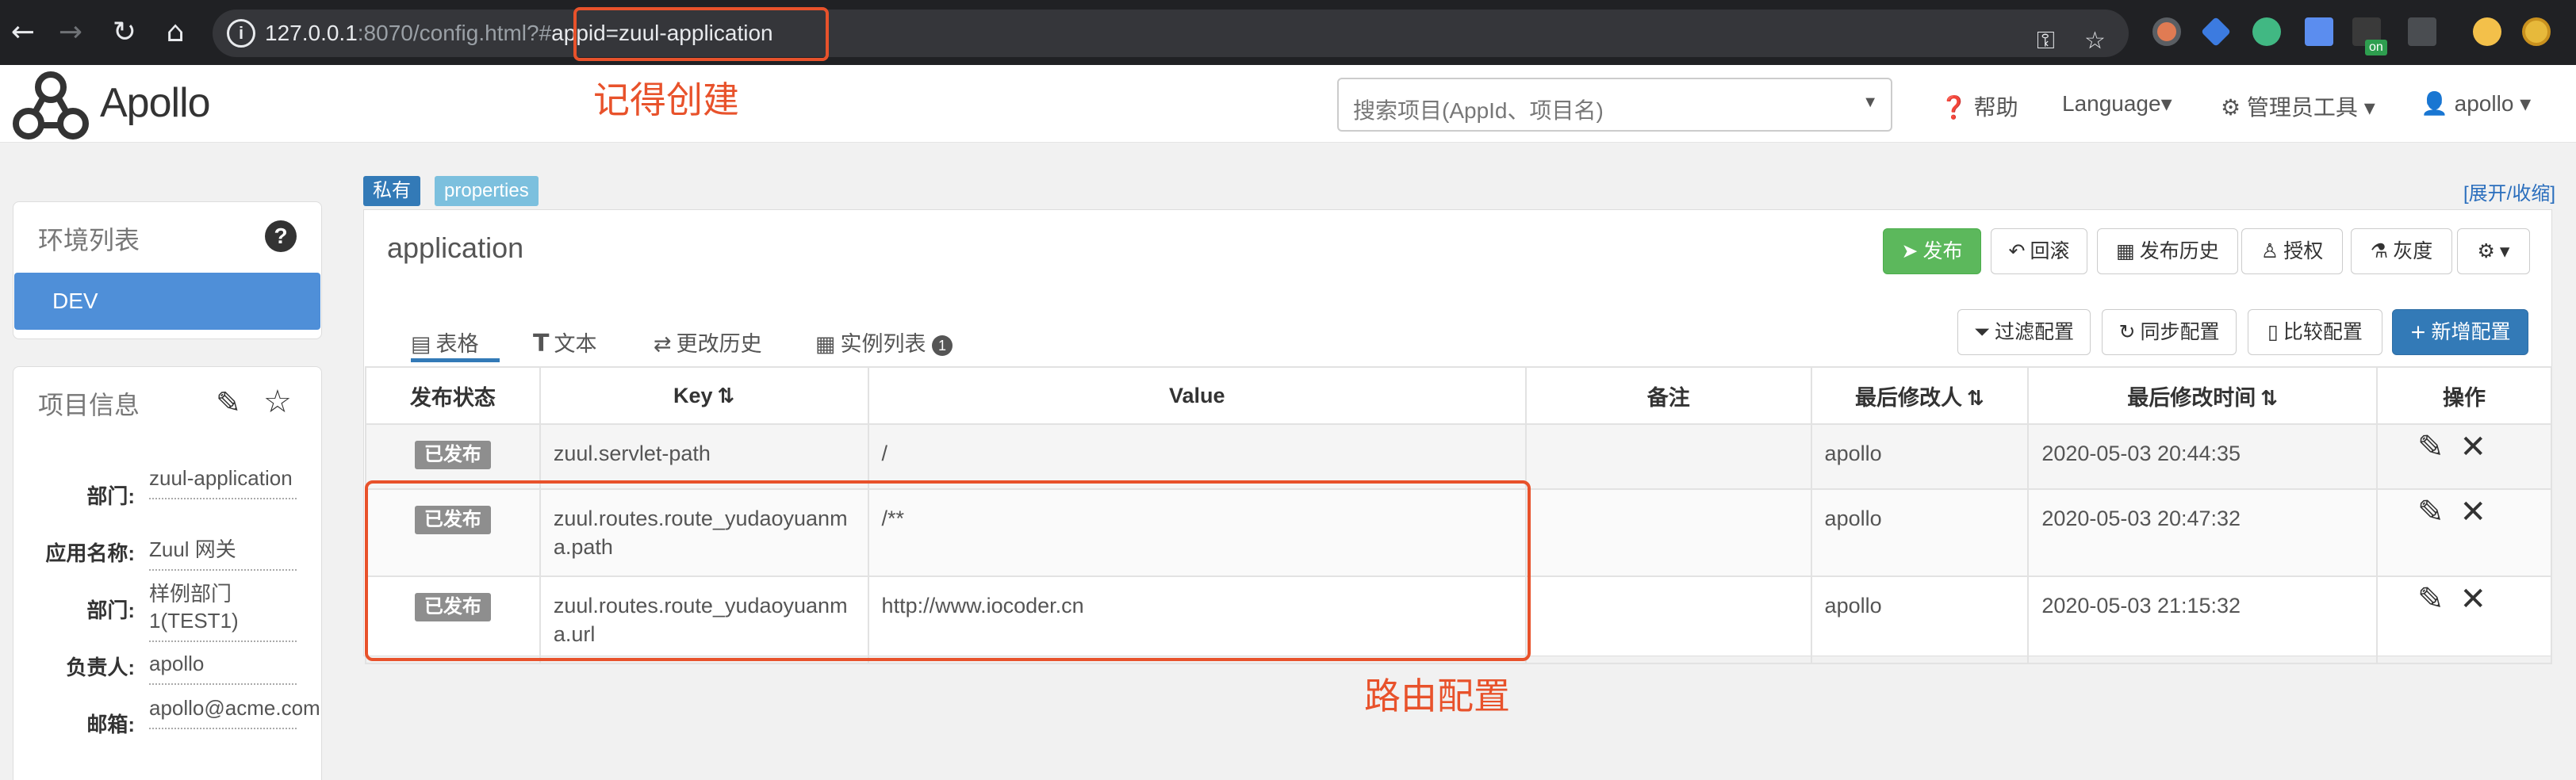 This screenshot has height=780, width=2576. Describe the element at coordinates (663, 344) in the screenshot. I see `transfer-icon: ⇄` at that location.